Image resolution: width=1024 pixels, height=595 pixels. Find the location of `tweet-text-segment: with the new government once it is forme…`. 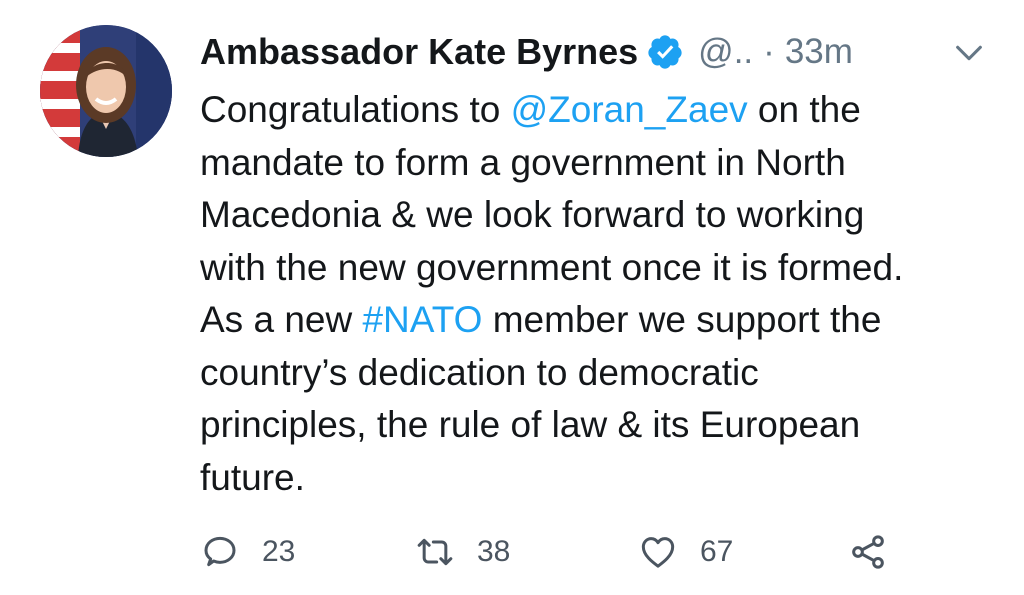

tweet-text-segment: with the new government once it is forme… is located at coordinates (552, 267).